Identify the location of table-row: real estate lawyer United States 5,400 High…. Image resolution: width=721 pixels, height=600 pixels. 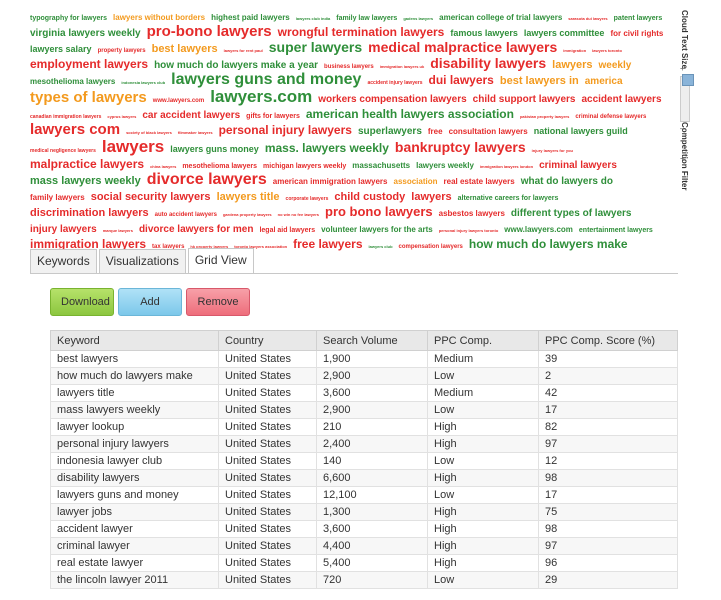
(364, 563).